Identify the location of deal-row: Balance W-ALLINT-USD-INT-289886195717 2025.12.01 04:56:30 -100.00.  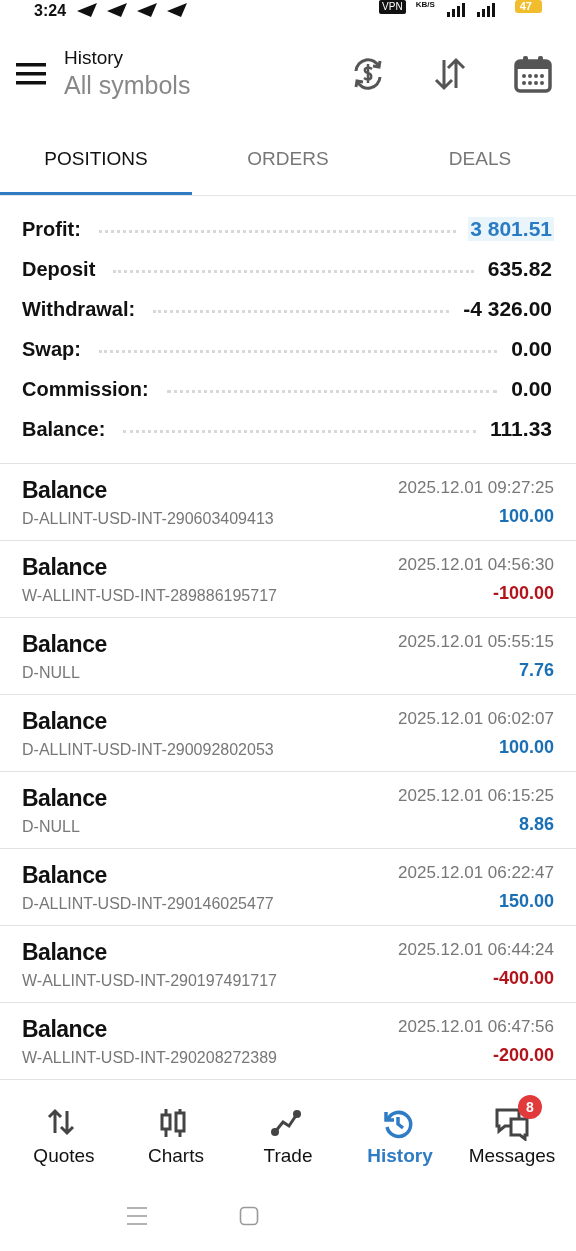
(288, 579).